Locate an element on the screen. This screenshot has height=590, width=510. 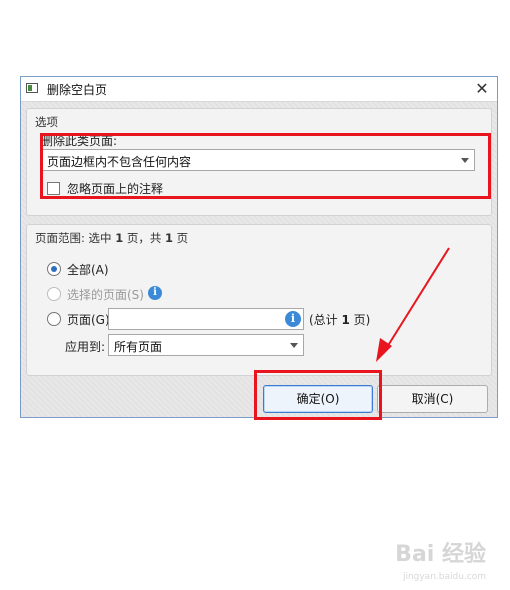
watermark-url: jingyan.baidu.com is located at coordinates (444, 577).